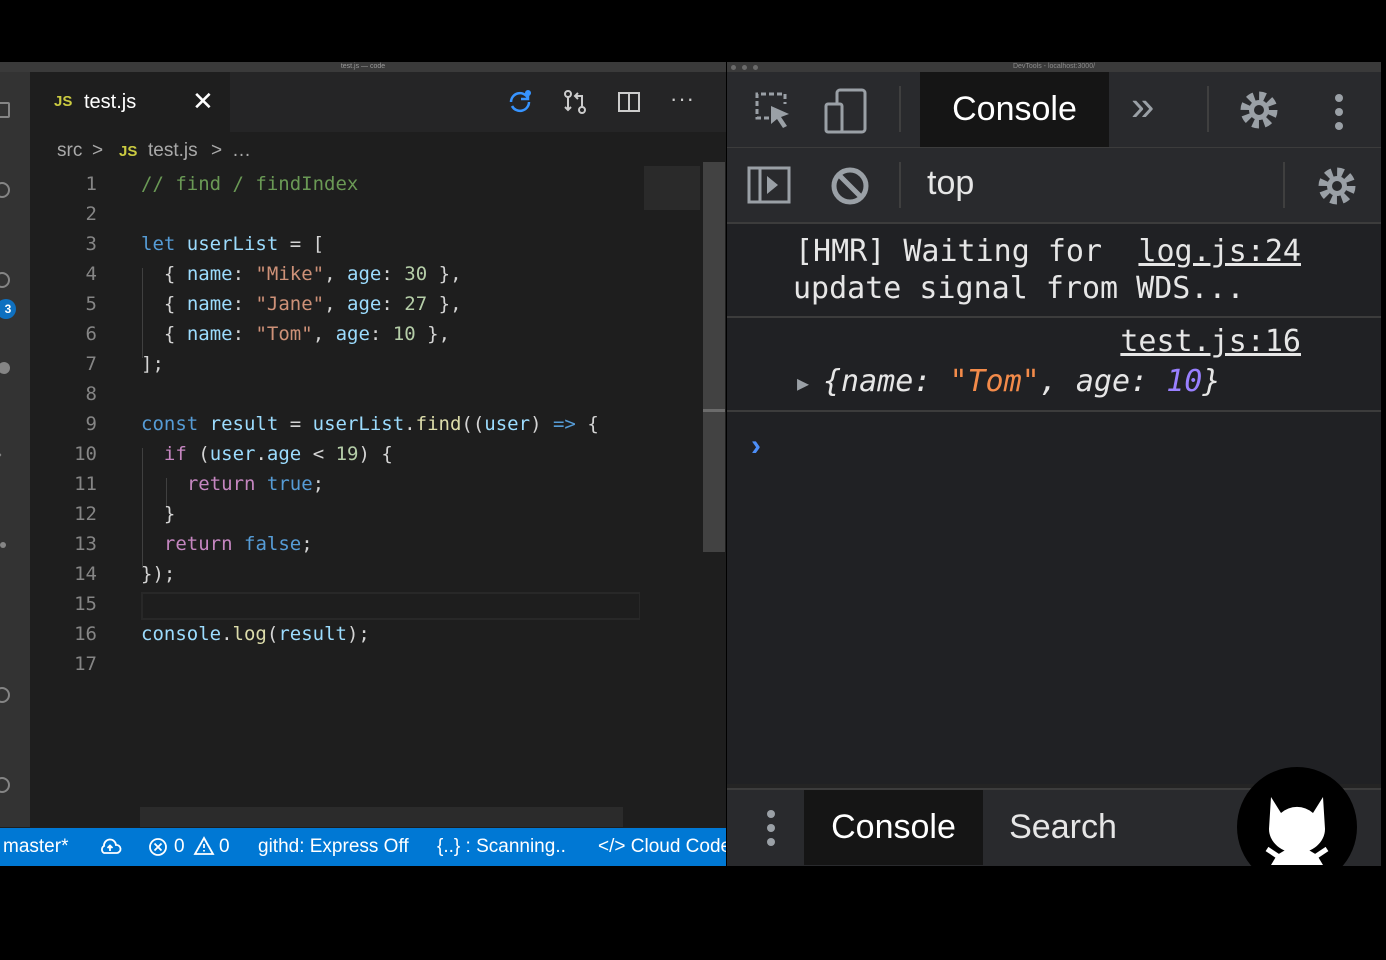 The width and height of the screenshot is (1386, 960). Describe the element at coordinates (1142, 106) in the screenshot. I see `more-tabs-icon: »` at that location.